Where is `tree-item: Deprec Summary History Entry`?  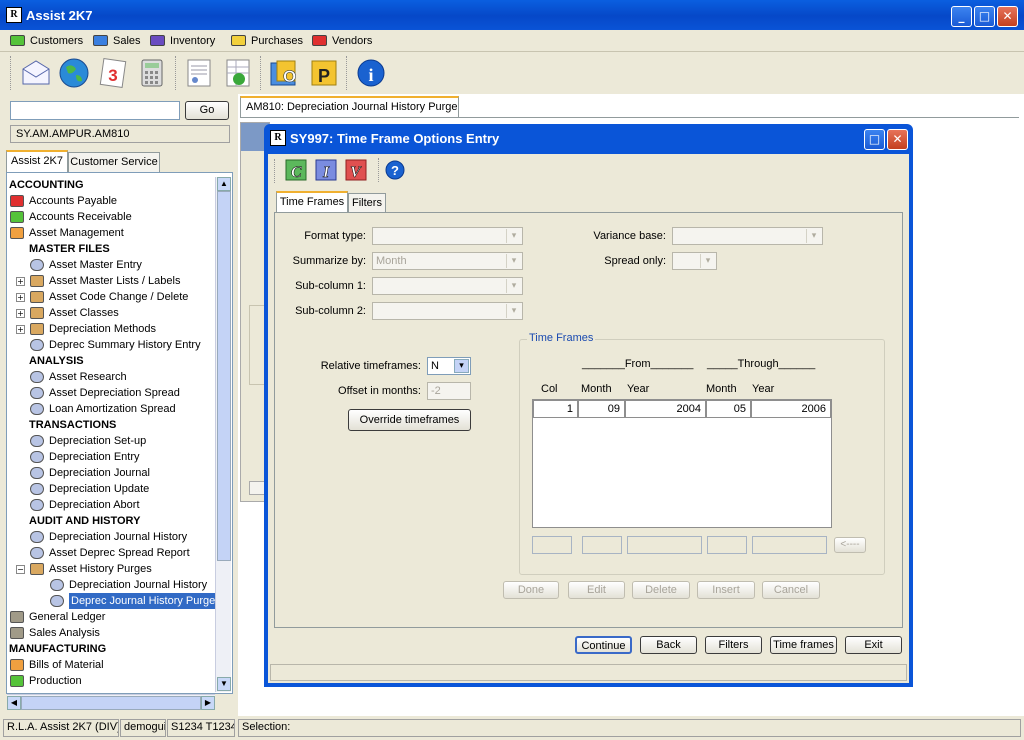 tree-item: Deprec Summary History Entry is located at coordinates (125, 345).